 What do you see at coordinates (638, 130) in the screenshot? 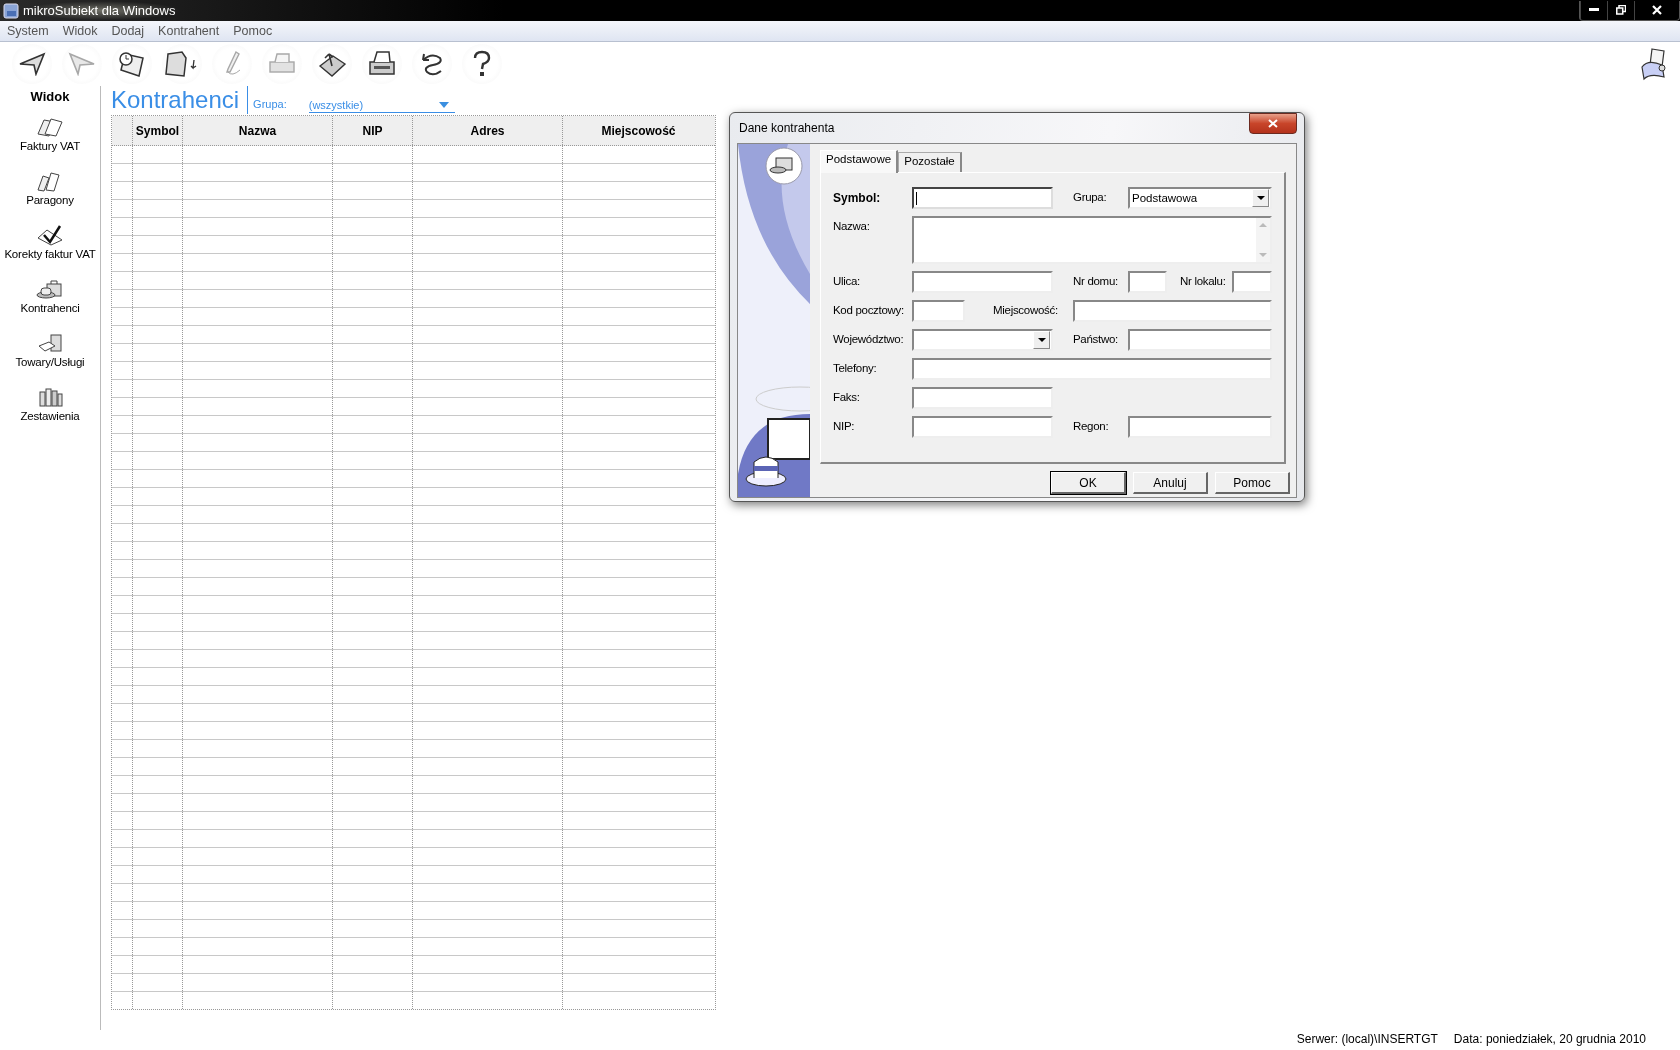
I see `column-header: Miejscowość` at bounding box center [638, 130].